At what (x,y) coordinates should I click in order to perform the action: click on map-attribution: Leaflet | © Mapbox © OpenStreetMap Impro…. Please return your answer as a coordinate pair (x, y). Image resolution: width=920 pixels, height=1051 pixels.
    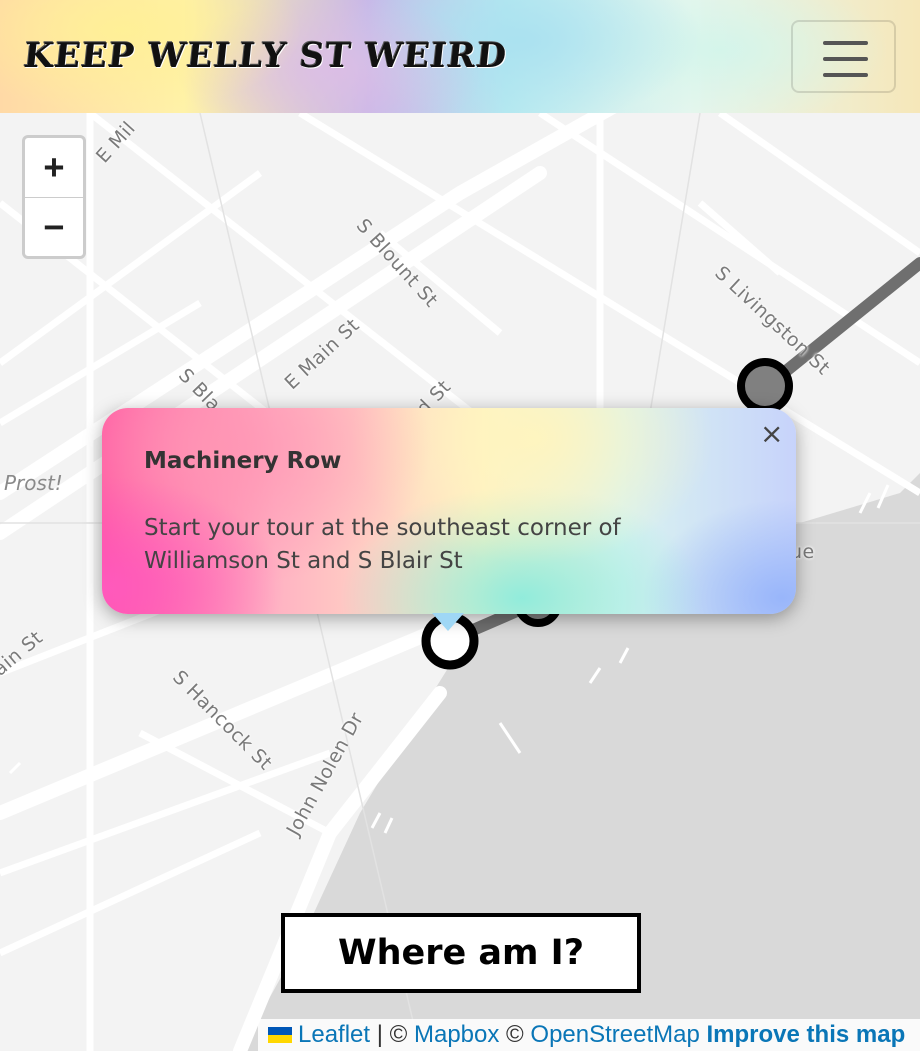
    Looking at the image, I should click on (589, 1035).